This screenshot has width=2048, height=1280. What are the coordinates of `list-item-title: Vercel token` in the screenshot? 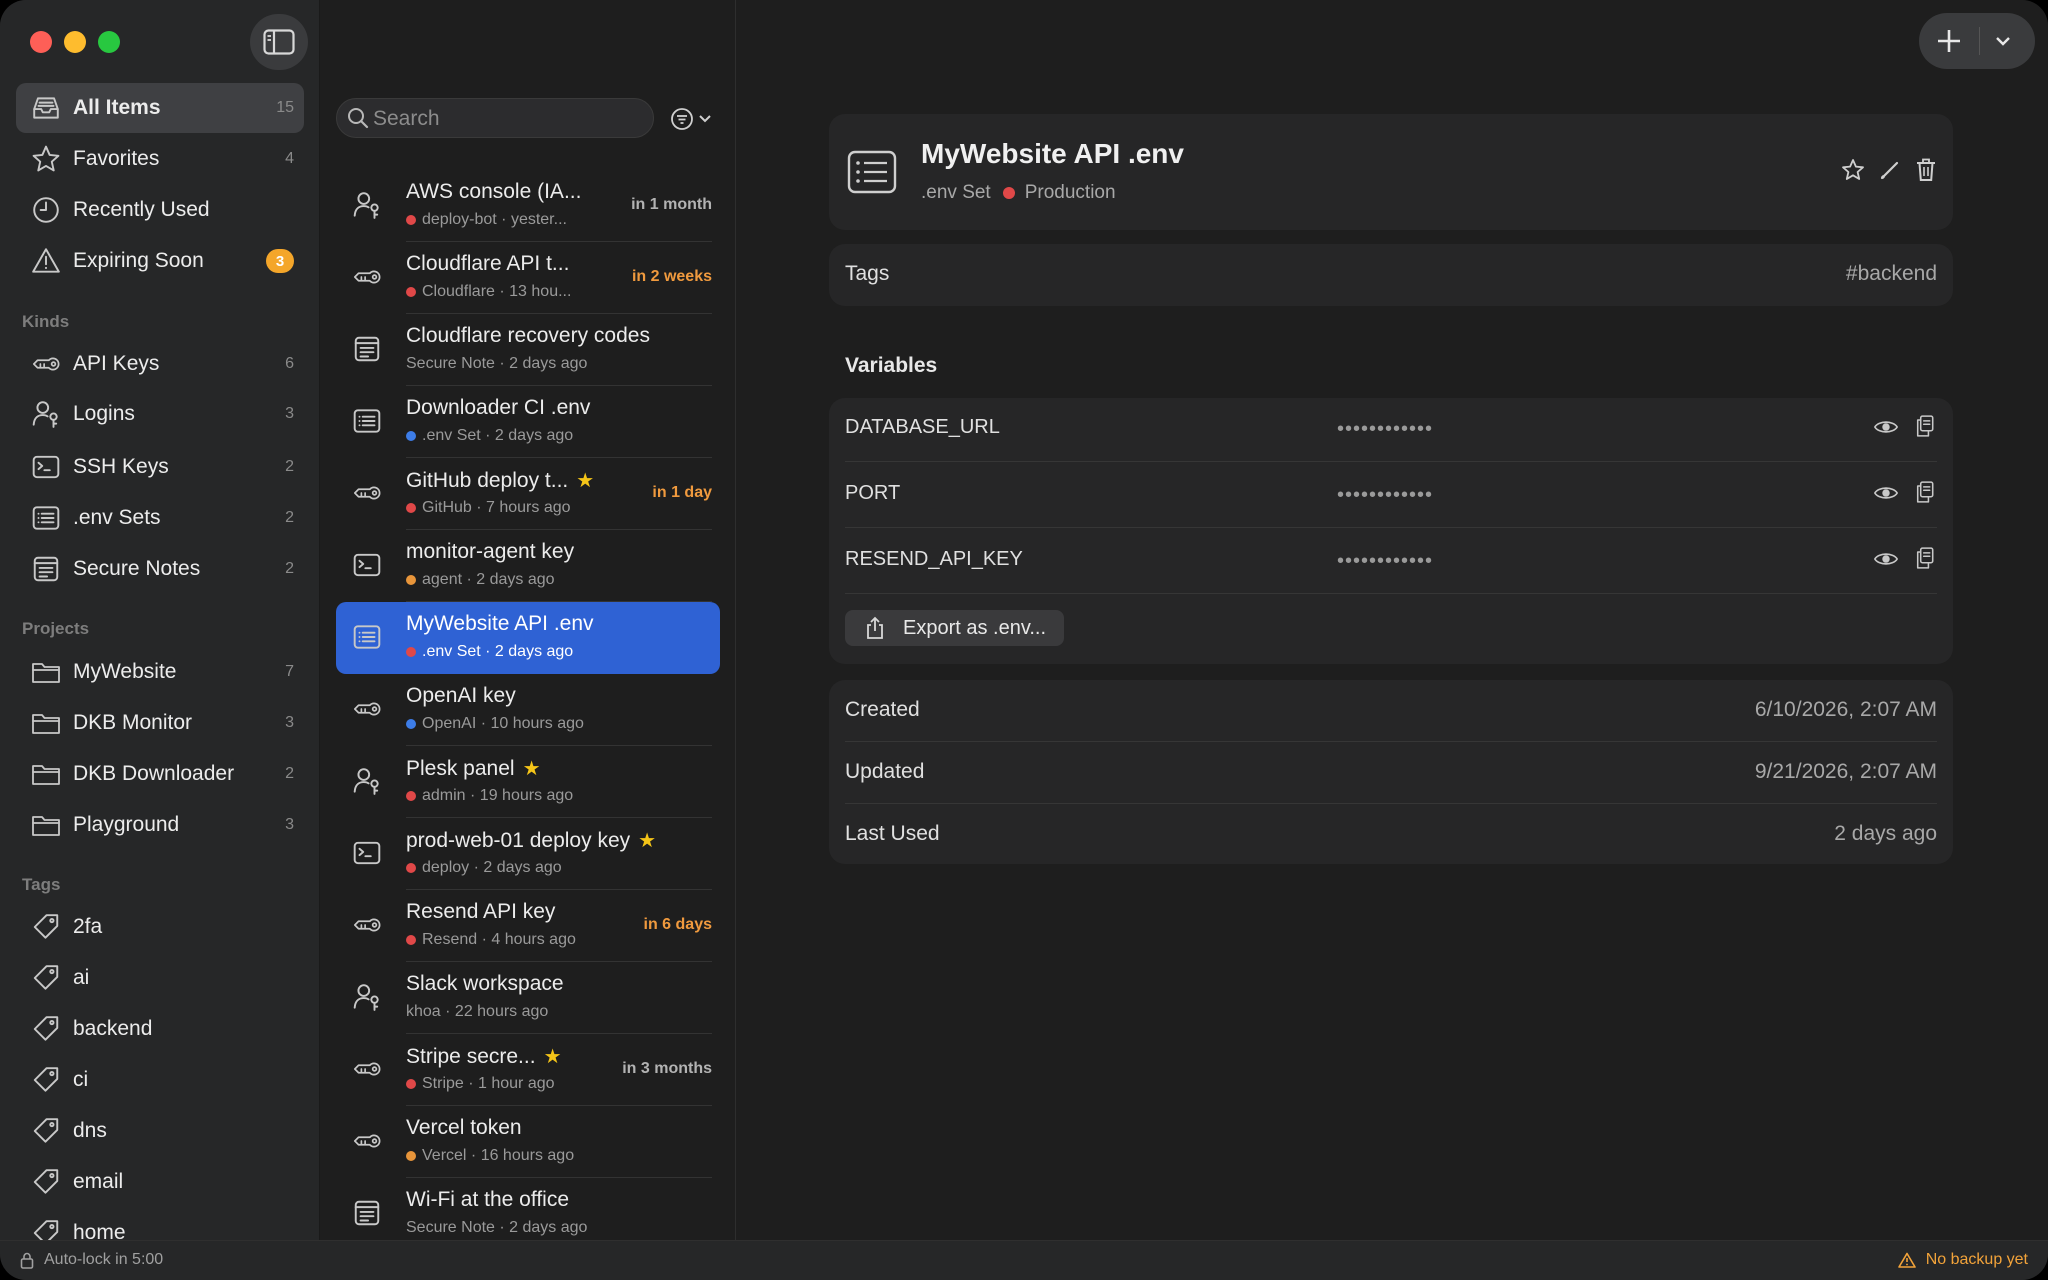 It's located at (464, 1128).